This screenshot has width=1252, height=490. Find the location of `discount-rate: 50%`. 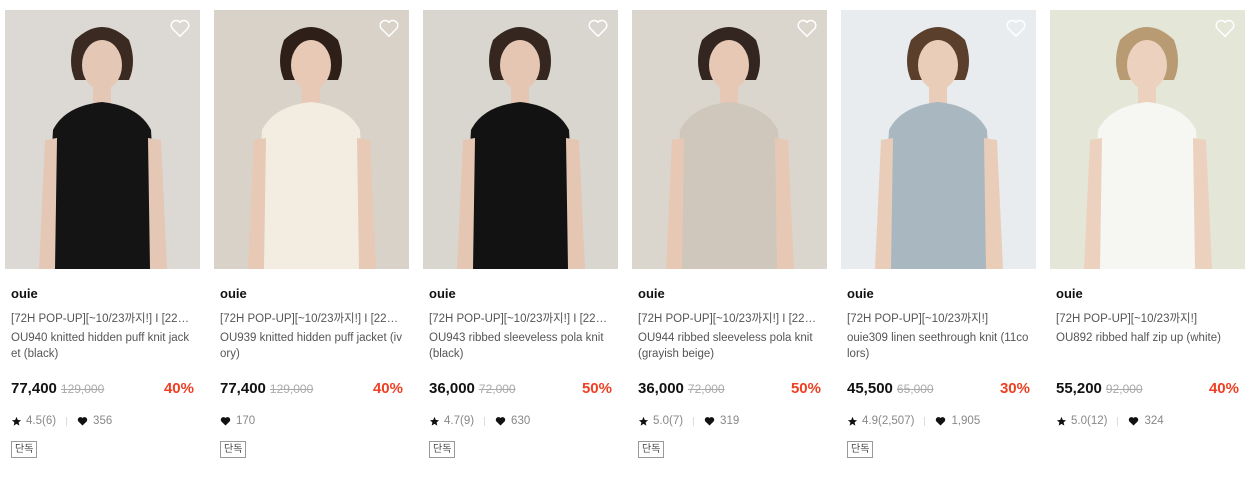

discount-rate: 50% is located at coordinates (596, 388).